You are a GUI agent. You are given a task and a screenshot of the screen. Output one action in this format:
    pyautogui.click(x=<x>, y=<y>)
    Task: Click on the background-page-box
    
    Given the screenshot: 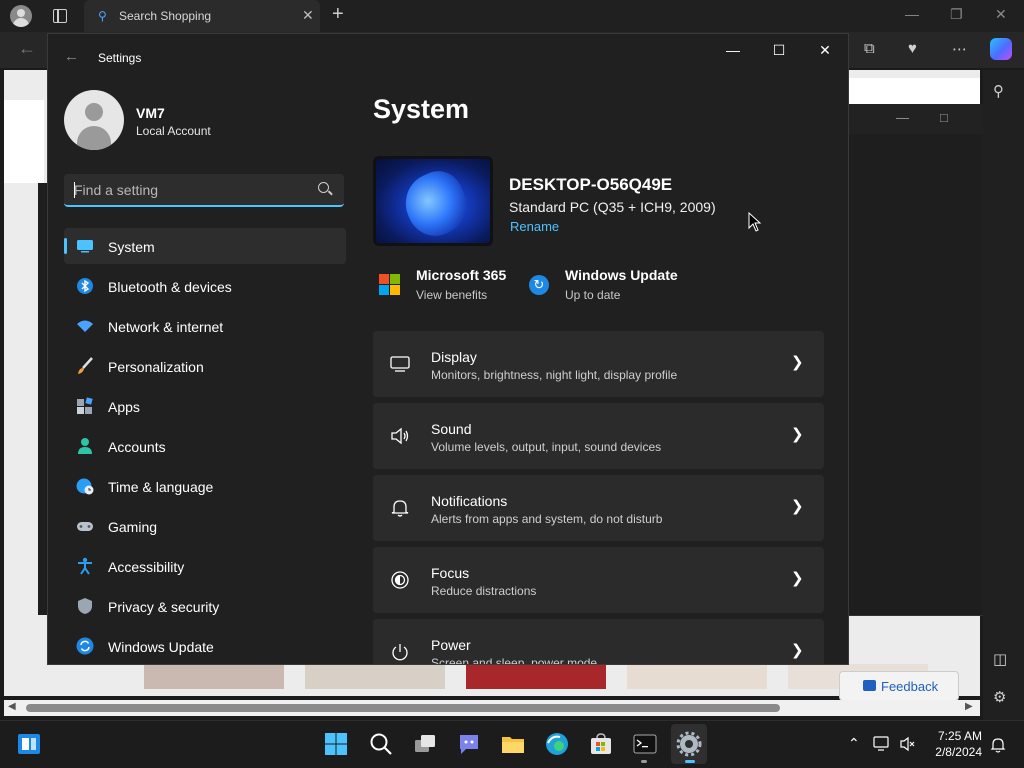 What is the action you would take?
    pyautogui.click(x=914, y=91)
    